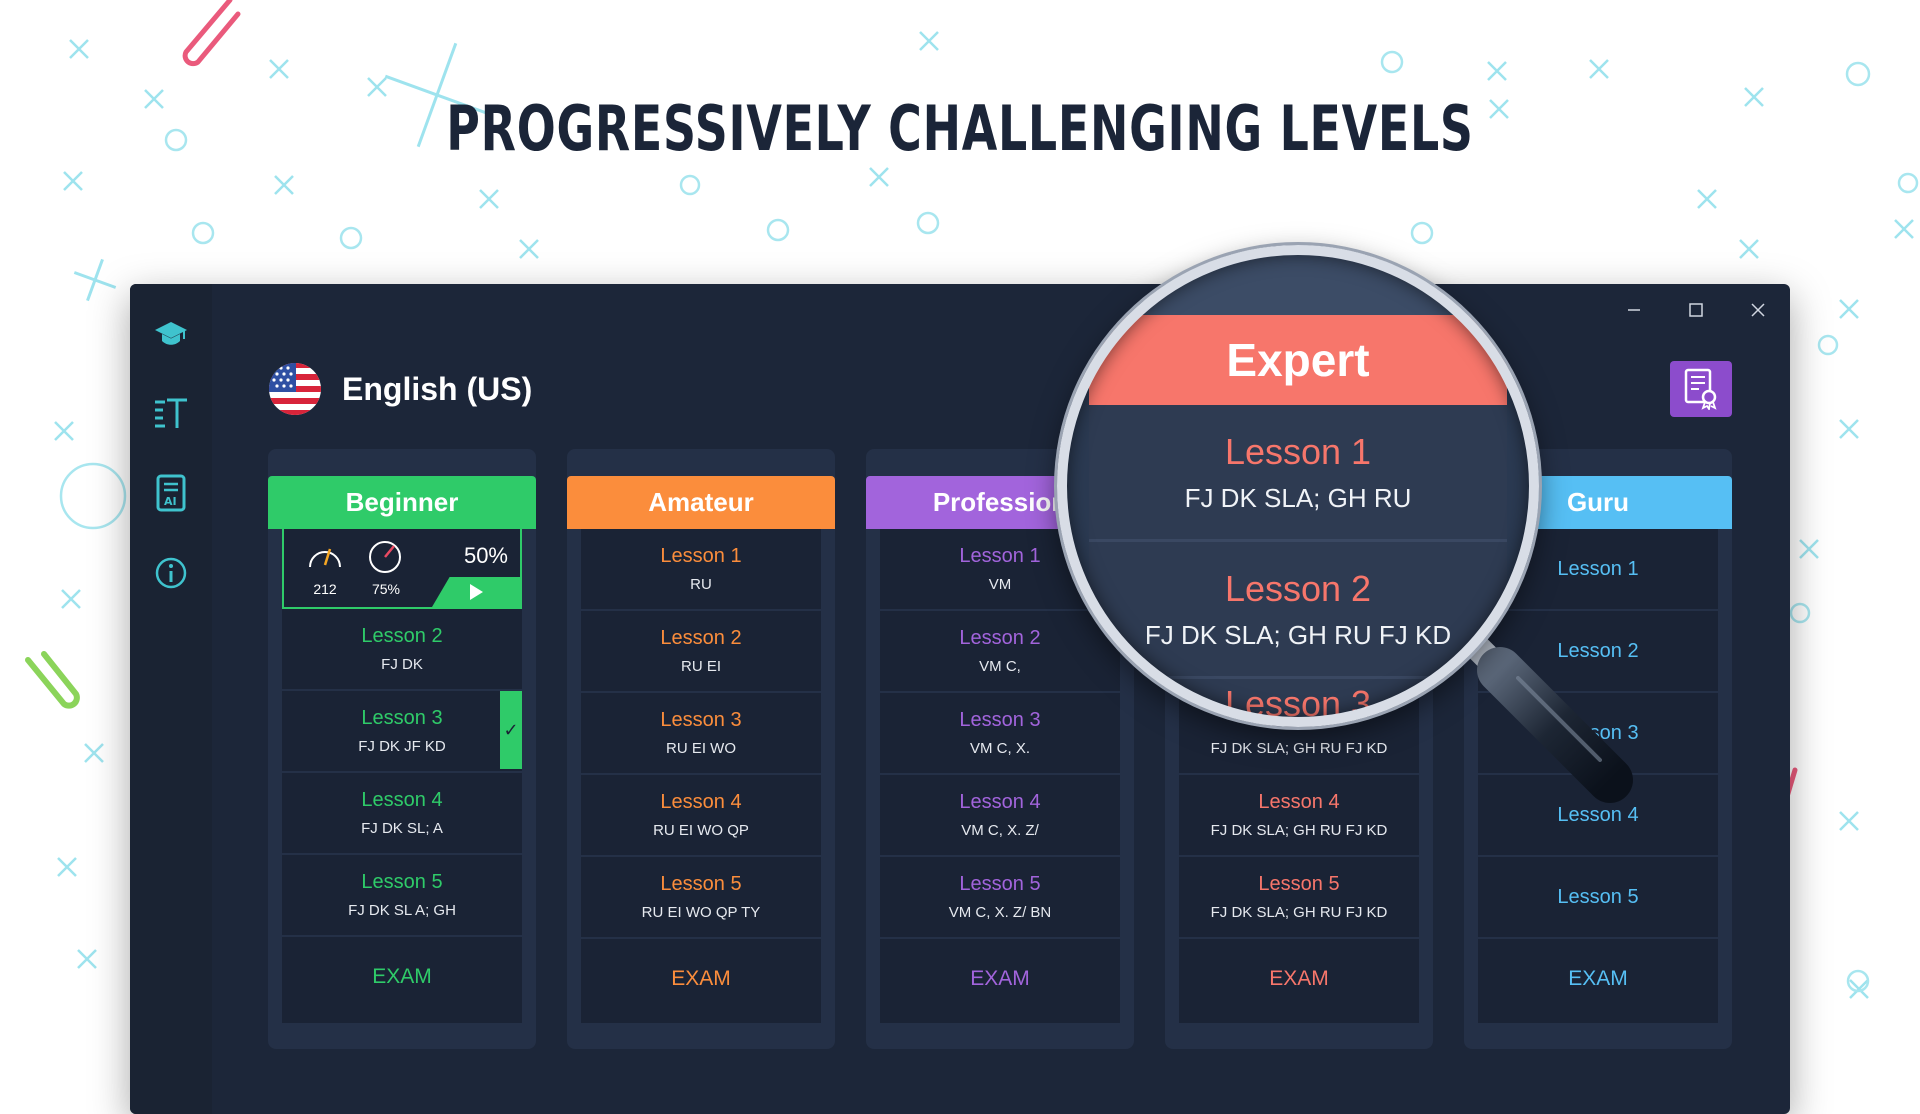 The image size is (1920, 1114). Describe the element at coordinates (402, 910) in the screenshot. I see `lesson-keys: FJ DK SL A; GH` at that location.